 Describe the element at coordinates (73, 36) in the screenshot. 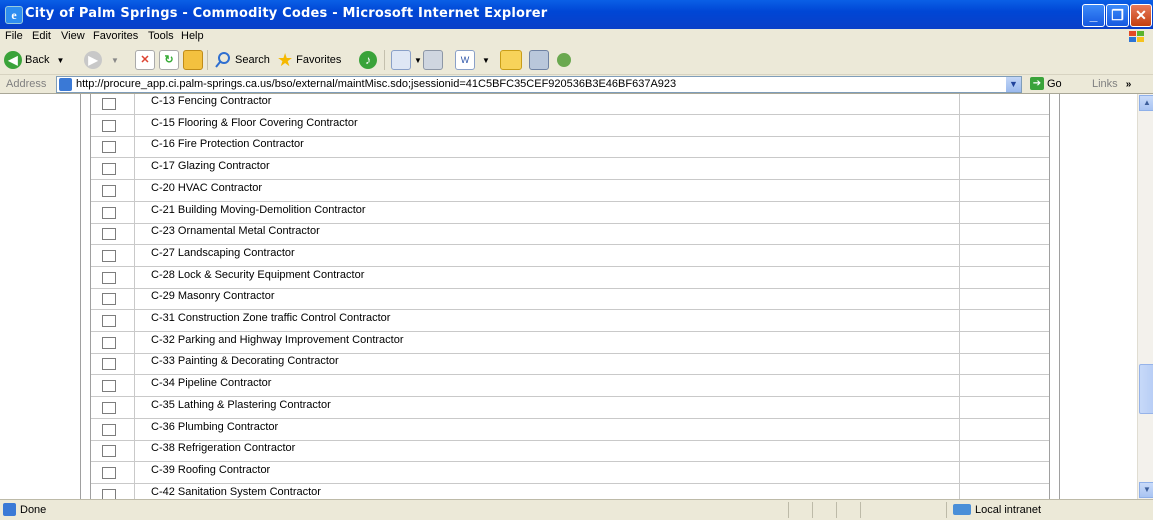

I see `menu-view: View` at that location.